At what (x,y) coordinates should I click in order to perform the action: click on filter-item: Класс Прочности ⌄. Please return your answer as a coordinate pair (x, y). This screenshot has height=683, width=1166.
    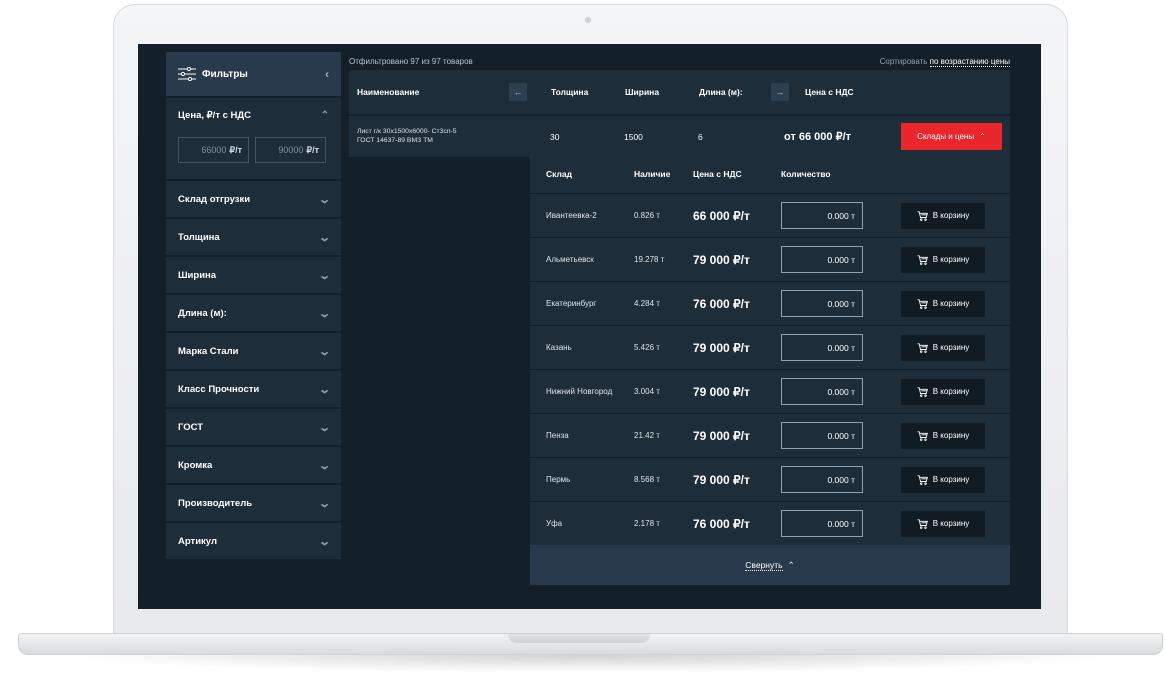
    Looking at the image, I should click on (253, 389).